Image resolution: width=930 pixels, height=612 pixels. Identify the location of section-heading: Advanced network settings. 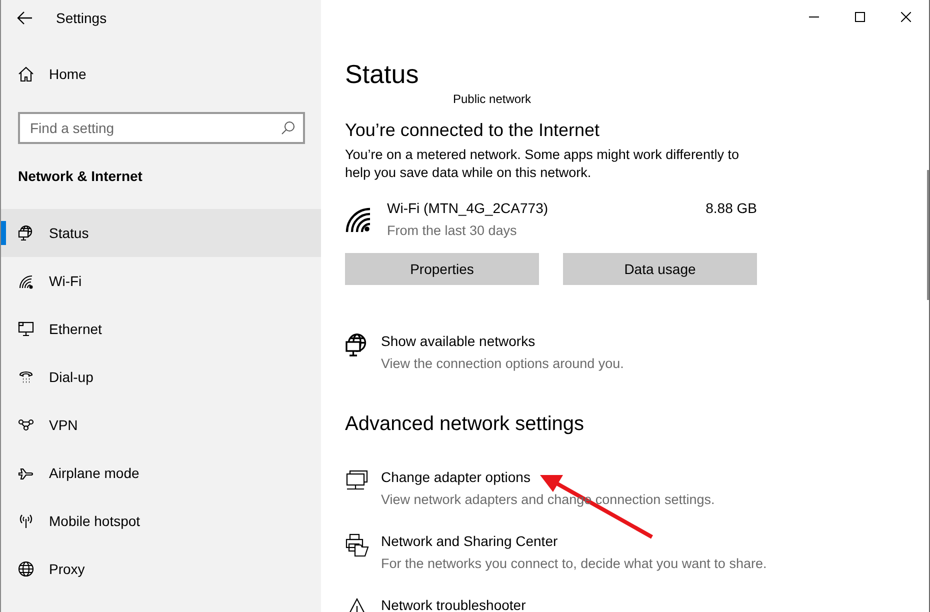
(465, 424).